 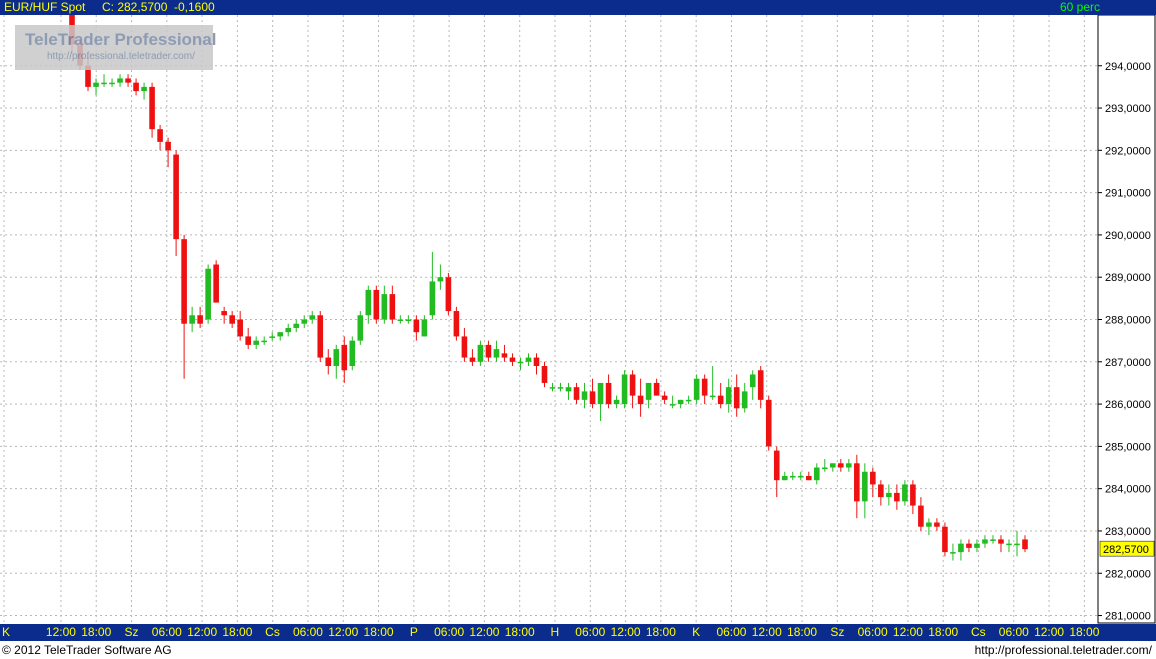 I want to click on y-tick-label: 289,0000, so click(x=1128, y=278).